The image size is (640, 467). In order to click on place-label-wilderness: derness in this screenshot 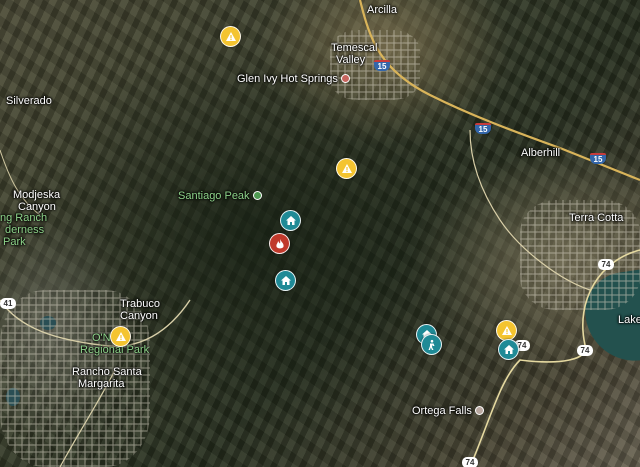, I will do `click(25, 230)`.